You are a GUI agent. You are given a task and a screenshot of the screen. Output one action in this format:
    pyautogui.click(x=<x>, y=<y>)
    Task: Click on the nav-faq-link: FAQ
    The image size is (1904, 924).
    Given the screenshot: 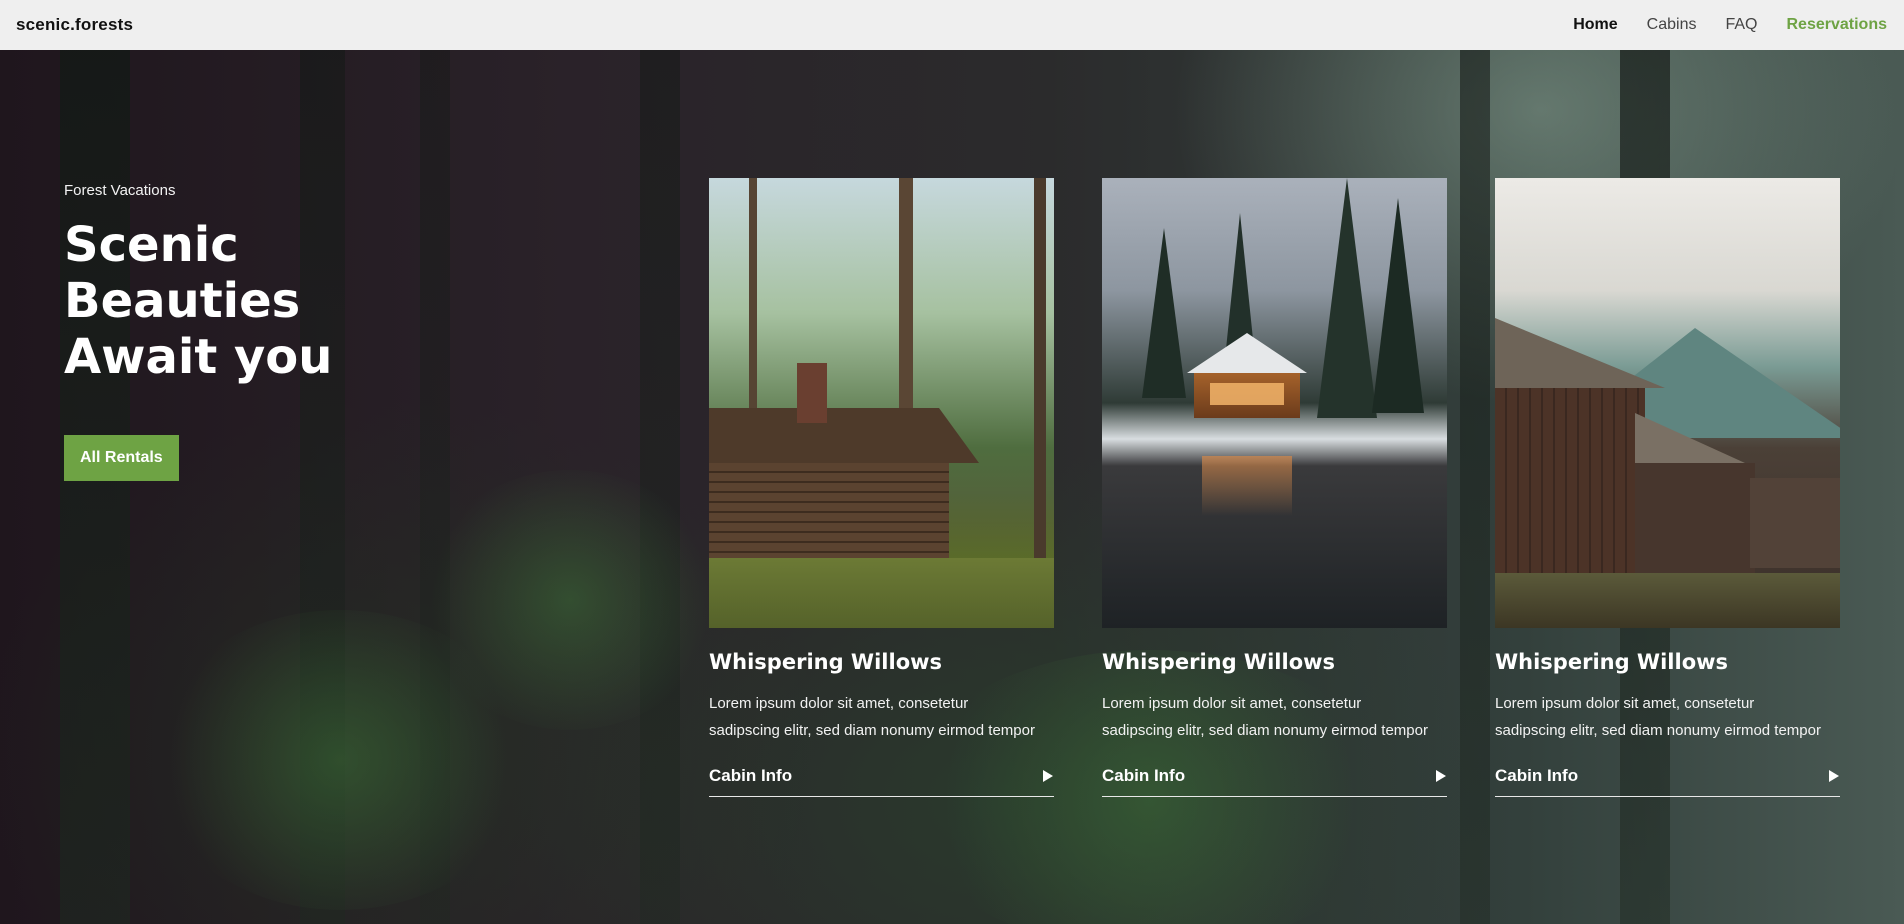 What is the action you would take?
    pyautogui.click(x=1741, y=25)
    